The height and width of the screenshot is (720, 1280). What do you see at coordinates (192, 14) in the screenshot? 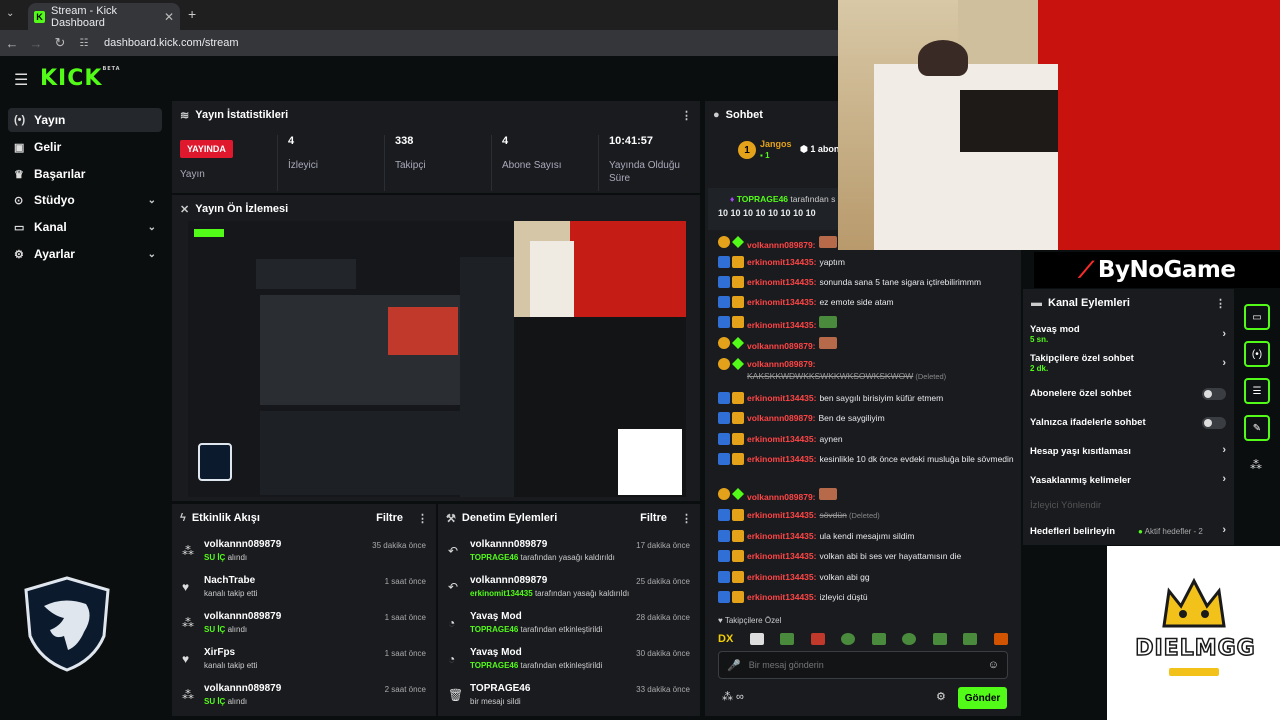
I see `new-tab-icon: +` at bounding box center [192, 14].